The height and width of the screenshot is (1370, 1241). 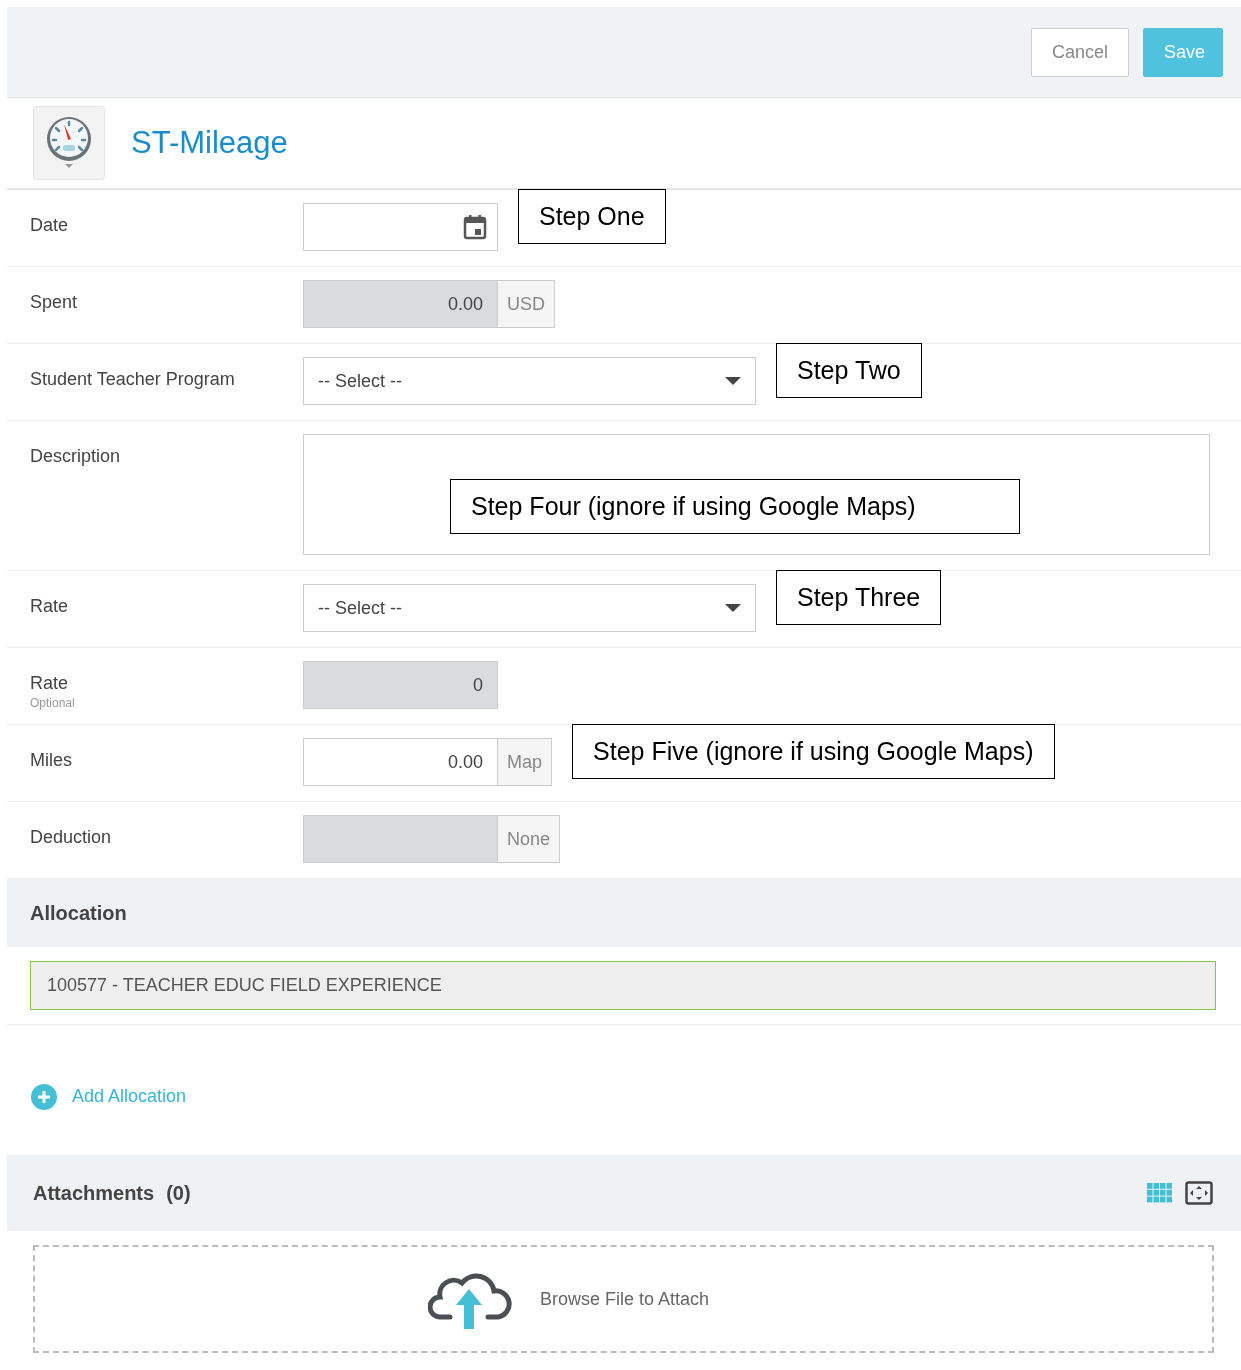 What do you see at coordinates (400, 685) in the screenshot?
I see `number-field: 0` at bounding box center [400, 685].